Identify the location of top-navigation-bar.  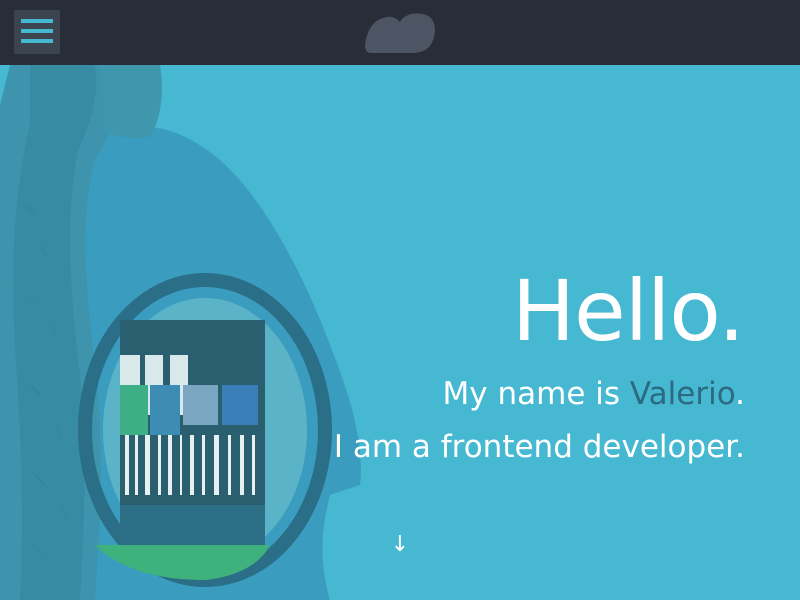
(400, 32).